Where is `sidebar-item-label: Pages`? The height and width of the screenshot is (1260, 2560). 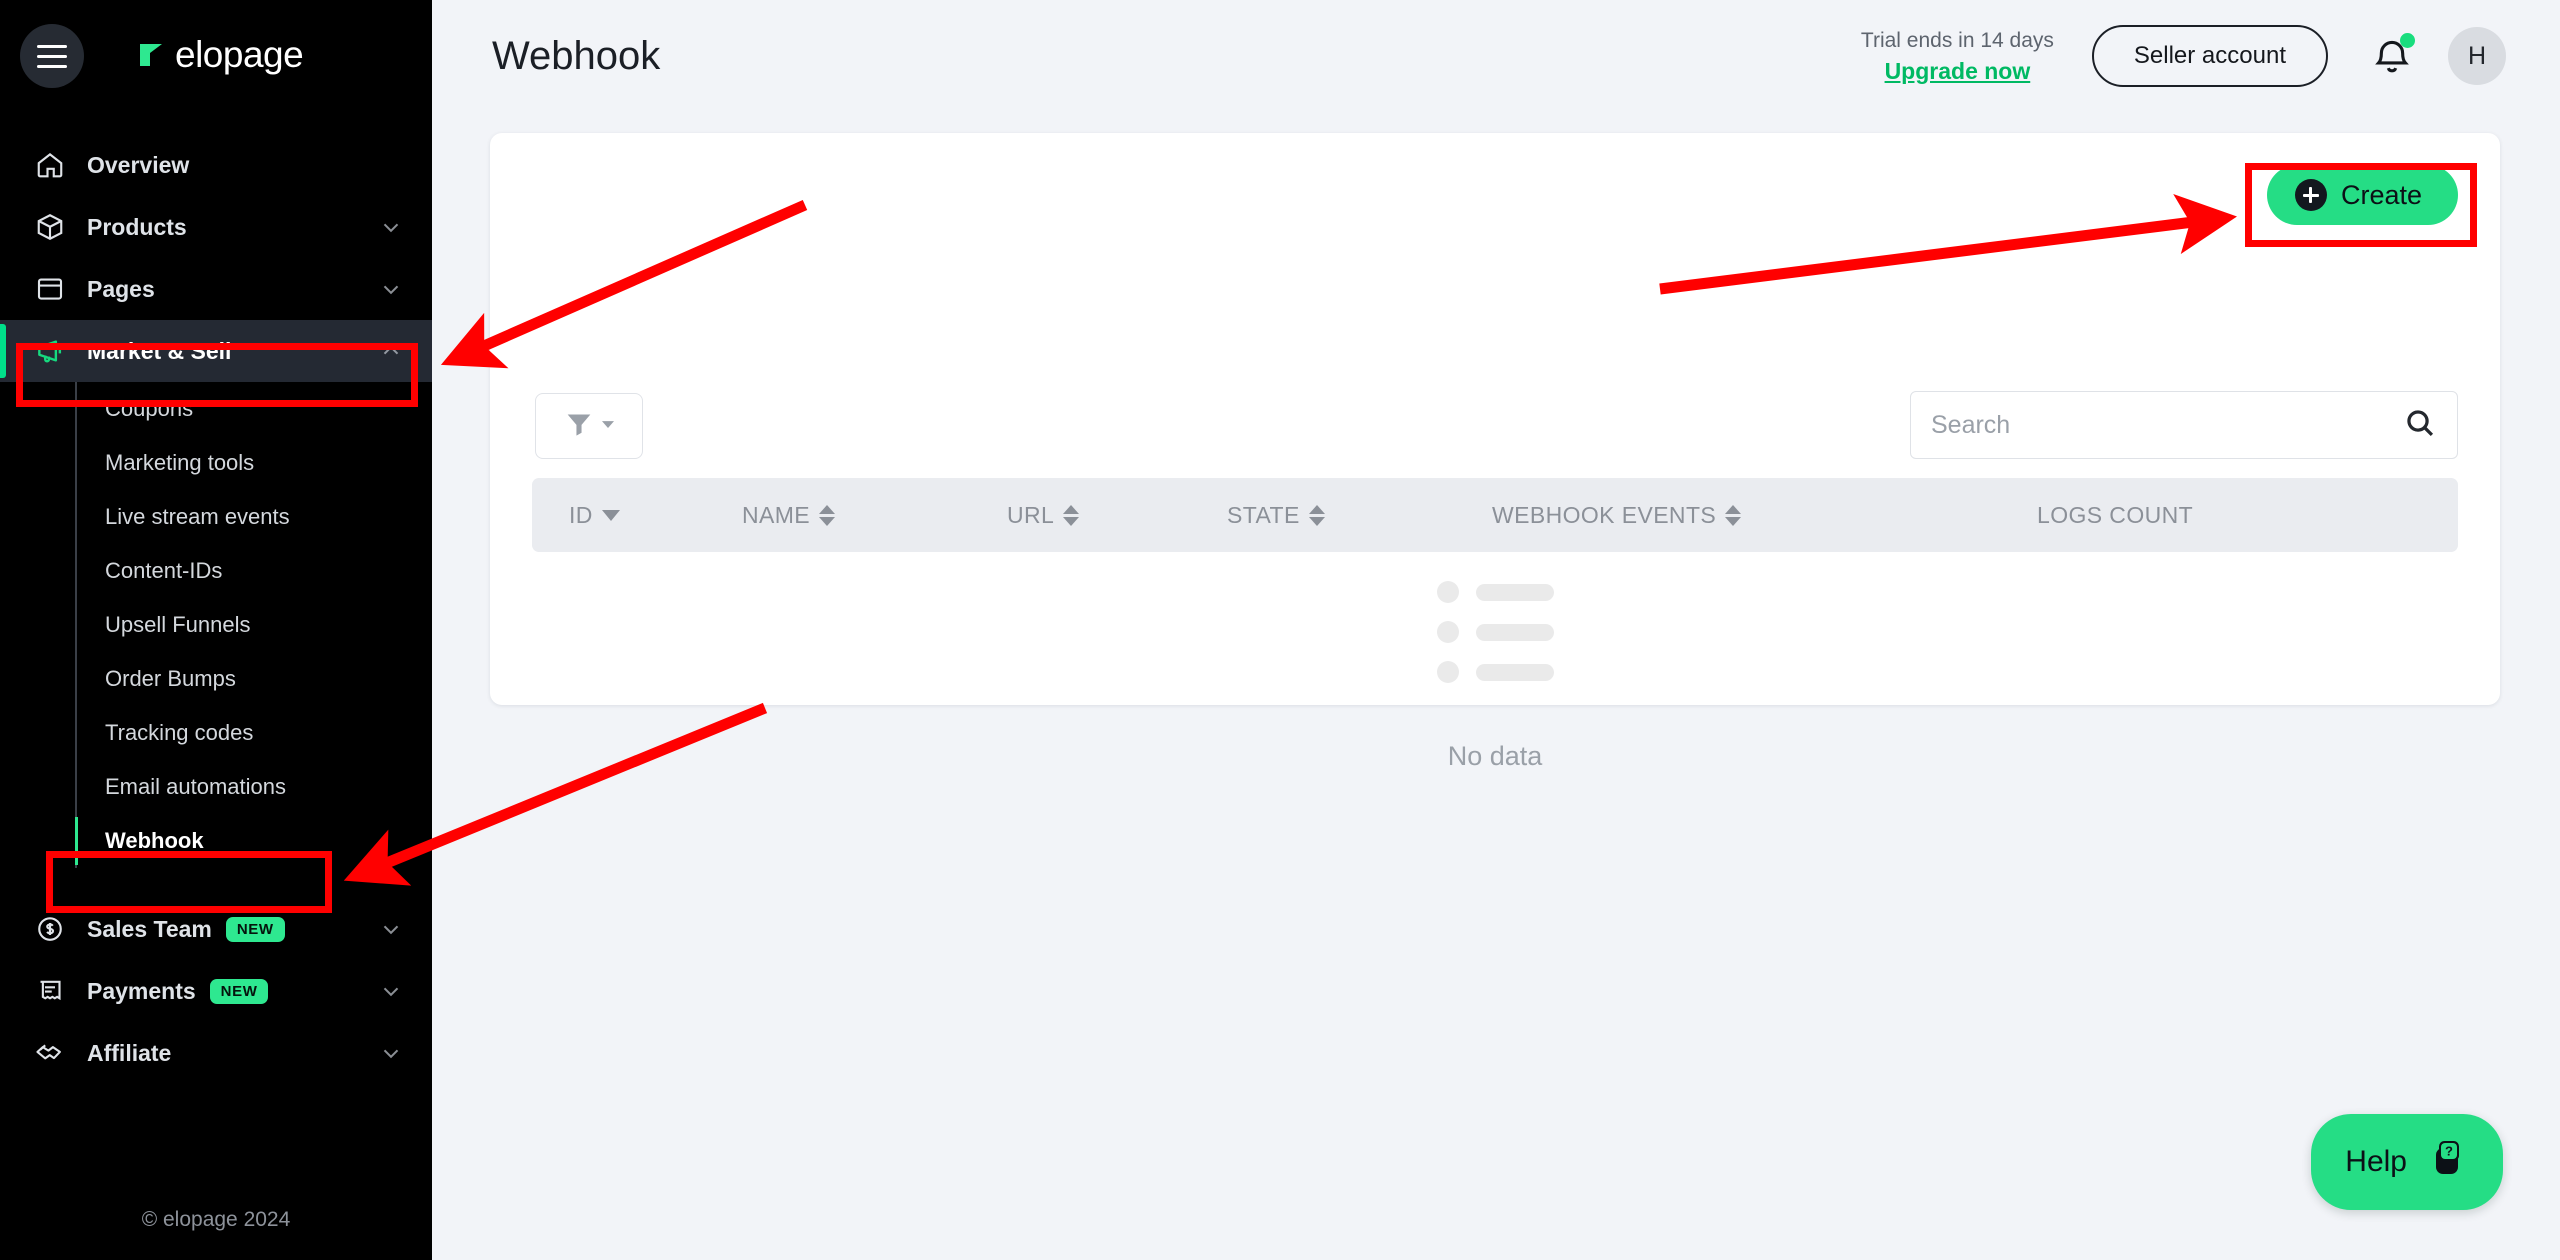 sidebar-item-label: Pages is located at coordinates (121, 288).